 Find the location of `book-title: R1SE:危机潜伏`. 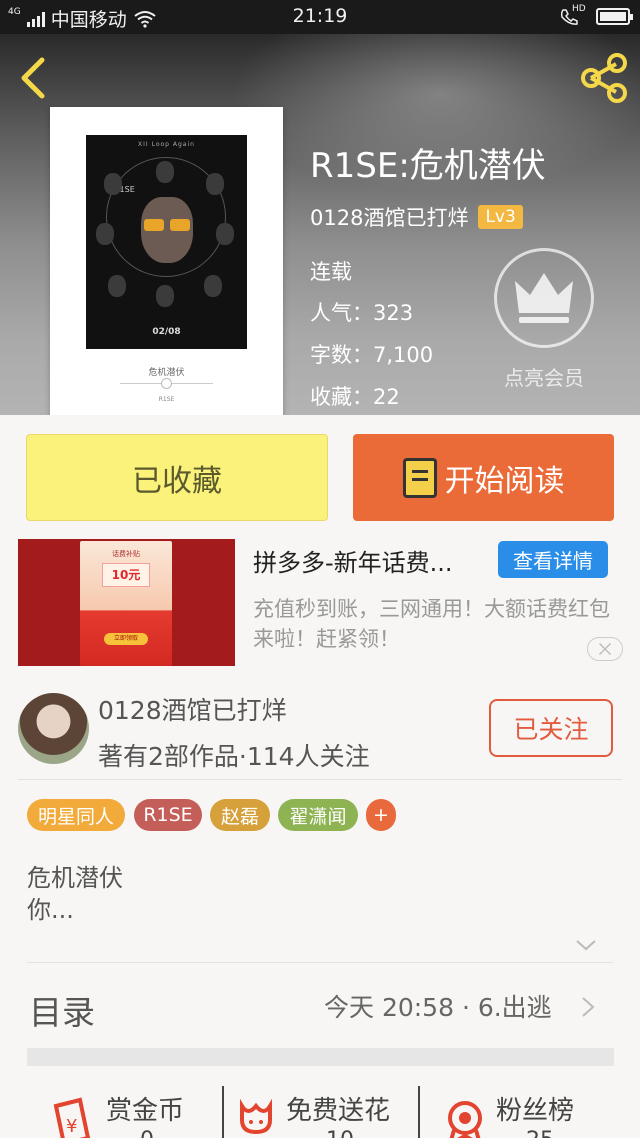

book-title: R1SE:危机潜伏 is located at coordinates (428, 166).